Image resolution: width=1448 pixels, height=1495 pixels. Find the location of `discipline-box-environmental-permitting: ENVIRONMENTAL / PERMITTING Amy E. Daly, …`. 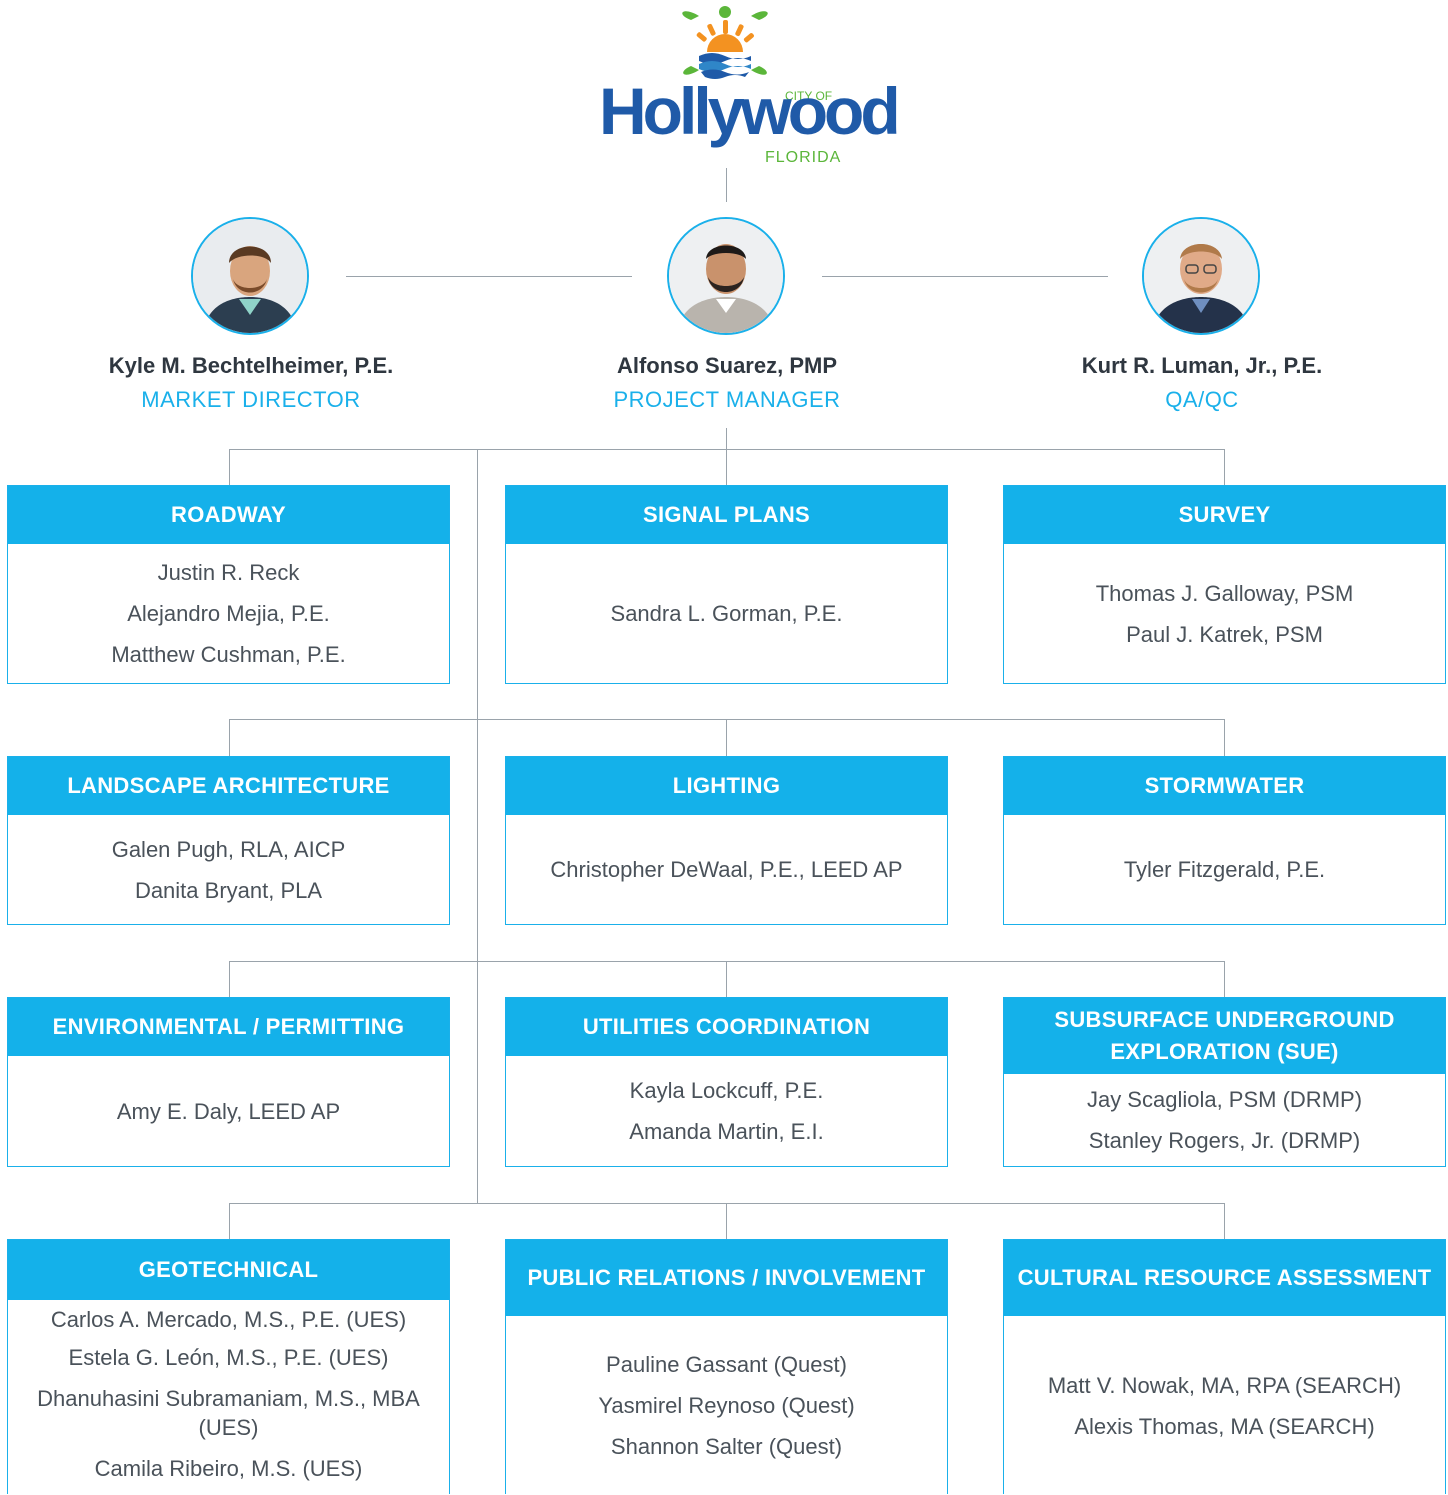

discipline-box-environmental-permitting: ENVIRONMENTAL / PERMITTING Amy E. Daly, … is located at coordinates (228, 1082).